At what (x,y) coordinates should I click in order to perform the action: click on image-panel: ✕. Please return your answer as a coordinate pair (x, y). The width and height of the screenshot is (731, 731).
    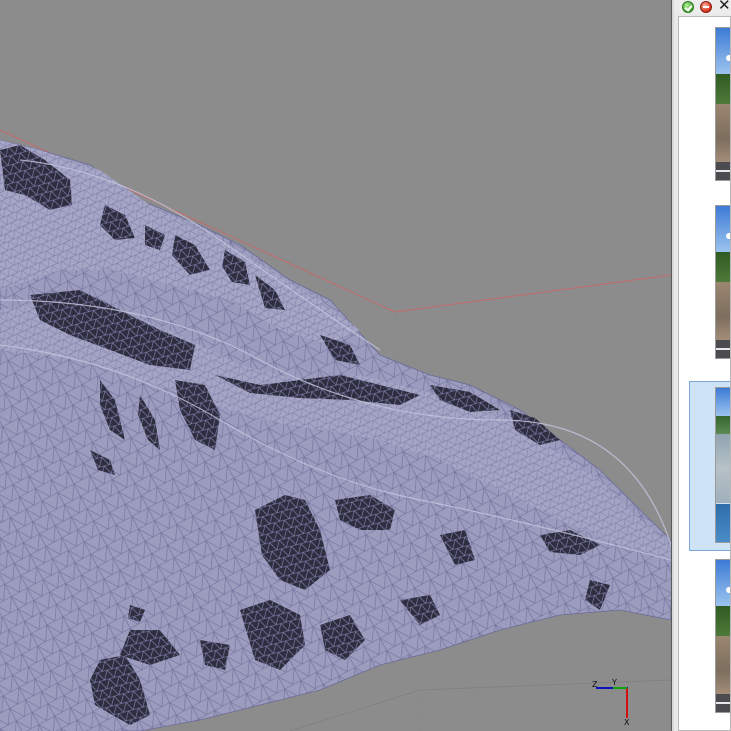
    Looking at the image, I should click on (702, 365).